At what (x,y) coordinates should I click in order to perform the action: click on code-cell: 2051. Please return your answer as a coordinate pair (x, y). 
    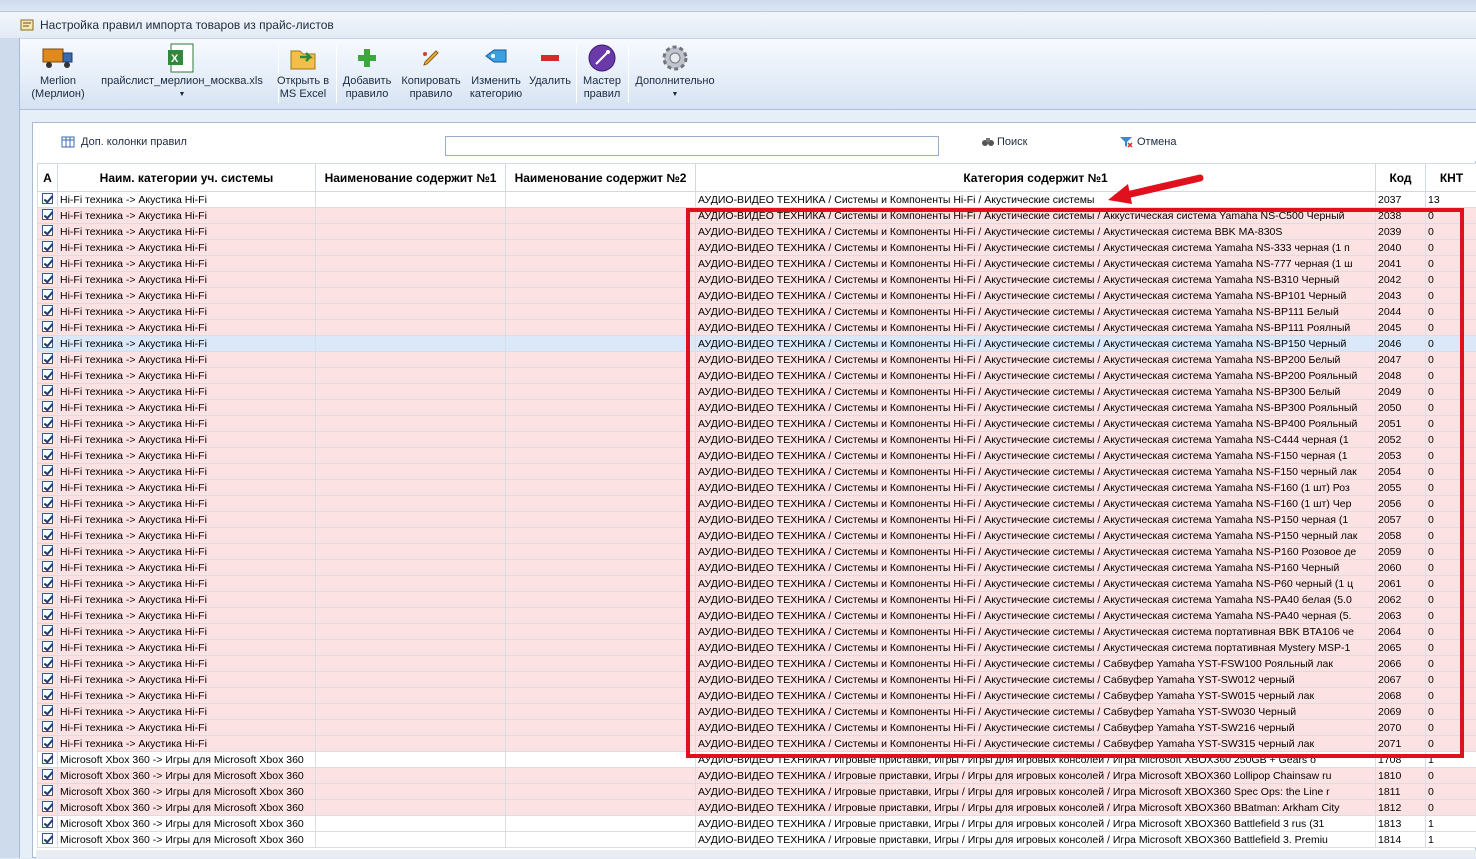
    Looking at the image, I should click on (1401, 424).